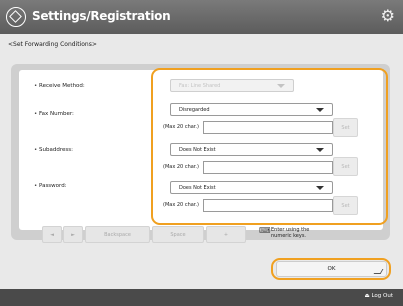 The height and width of the screenshot is (306, 403). Describe the element at coordinates (54, 114) in the screenshot. I see `fax-number-label: Fax Number:` at that location.